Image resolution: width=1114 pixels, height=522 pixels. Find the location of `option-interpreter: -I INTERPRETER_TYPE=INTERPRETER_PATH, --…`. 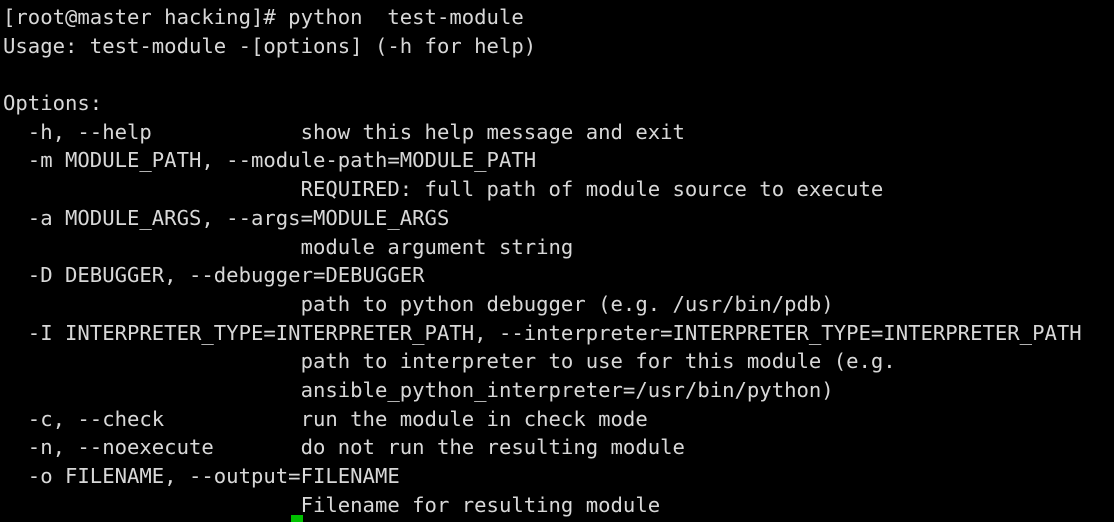

option-interpreter: -I INTERPRETER_TYPE=INTERPRETER_PATH, --… is located at coordinates (542, 332).